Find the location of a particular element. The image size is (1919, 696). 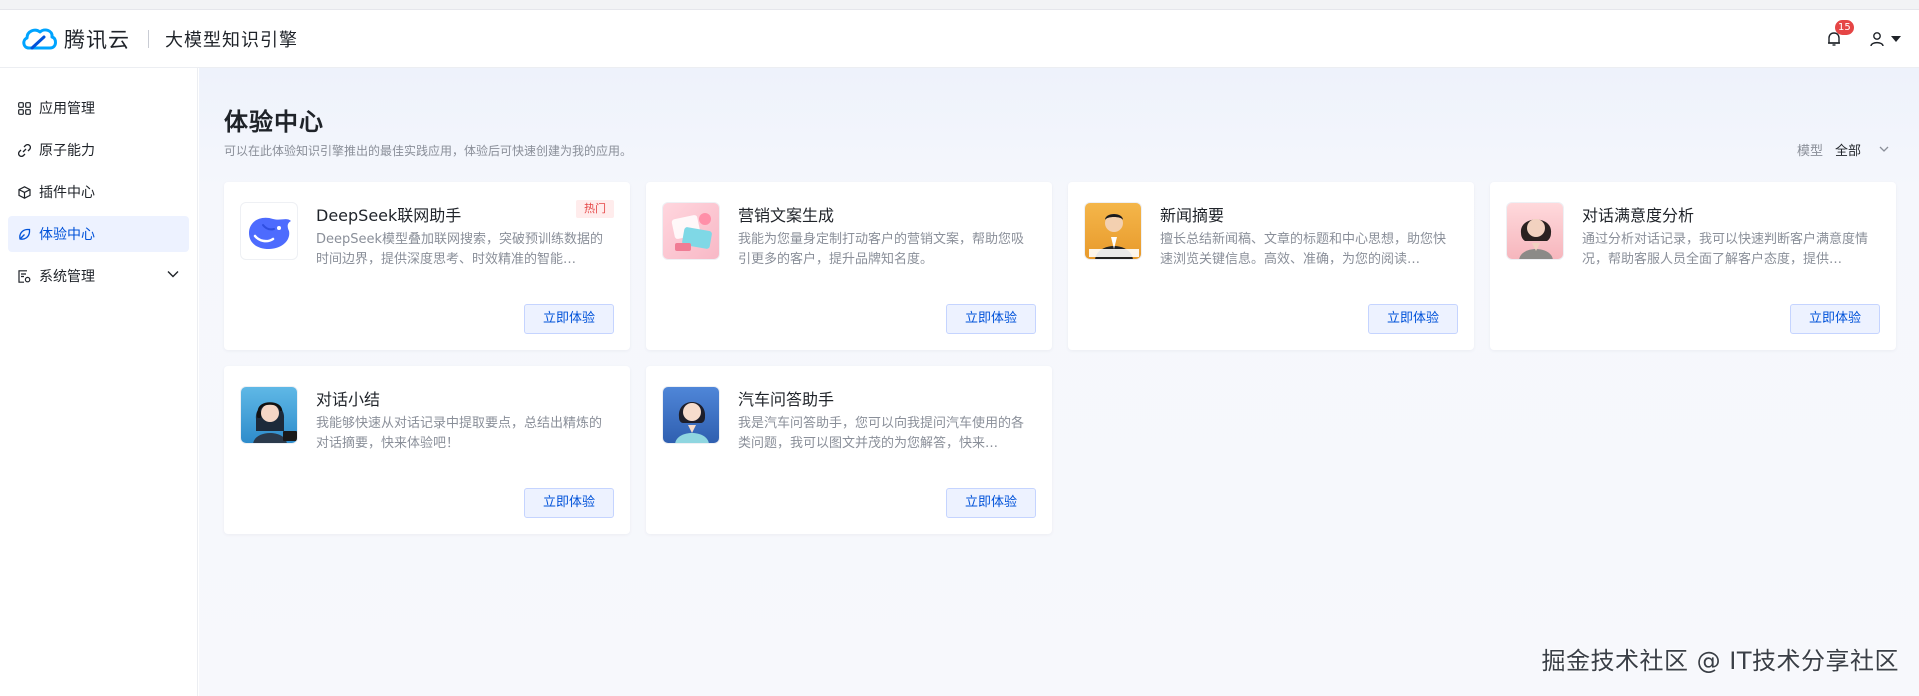

grid-icon is located at coordinates (24, 108).